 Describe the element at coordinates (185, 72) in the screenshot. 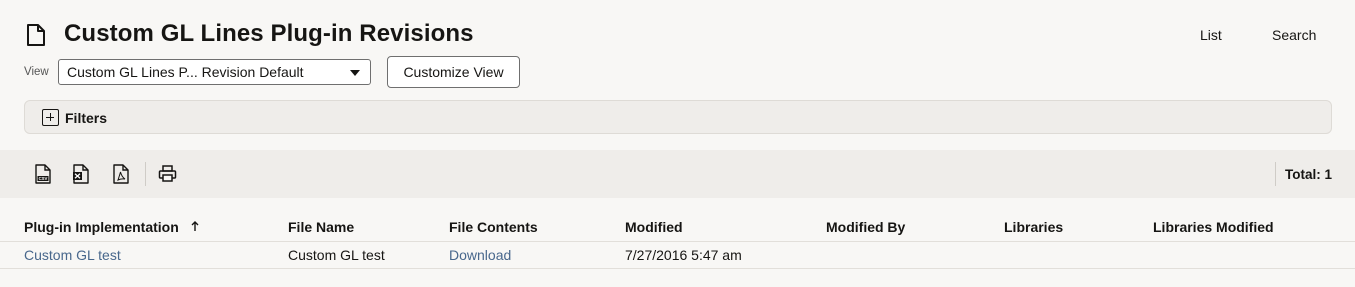

I see `view-select-value: Custom GL Lines P... Revision Default` at that location.